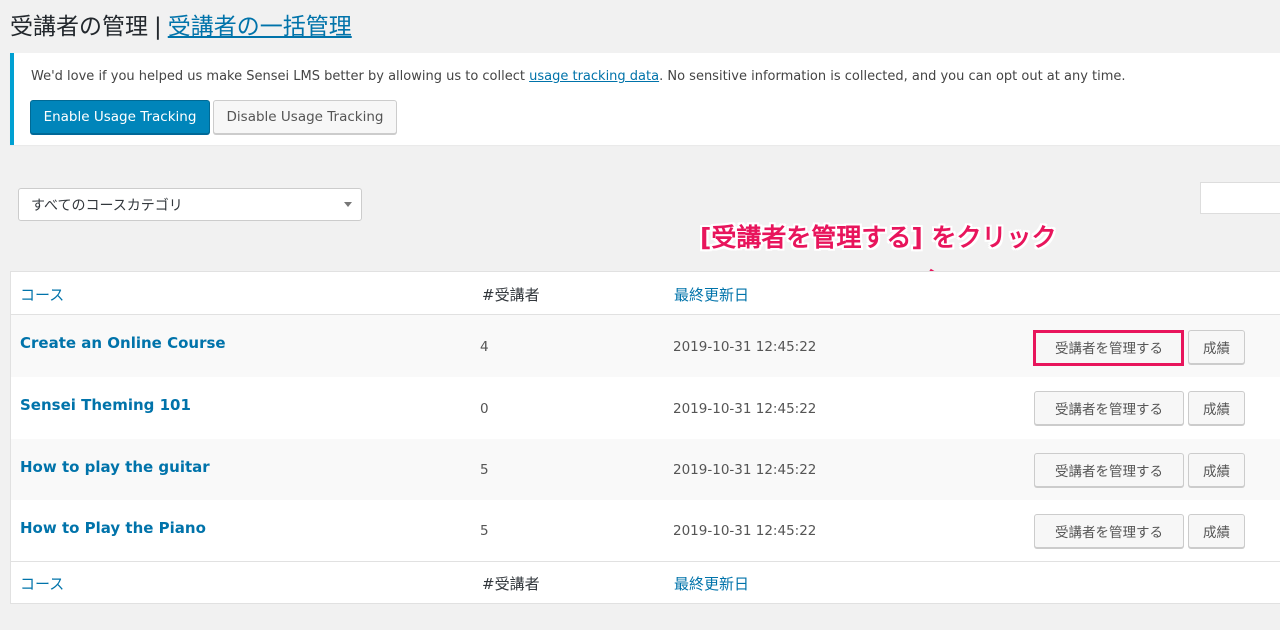 The height and width of the screenshot is (630, 1280). Describe the element at coordinates (105, 405) in the screenshot. I see `course-link: Sensei Theming 101` at that location.